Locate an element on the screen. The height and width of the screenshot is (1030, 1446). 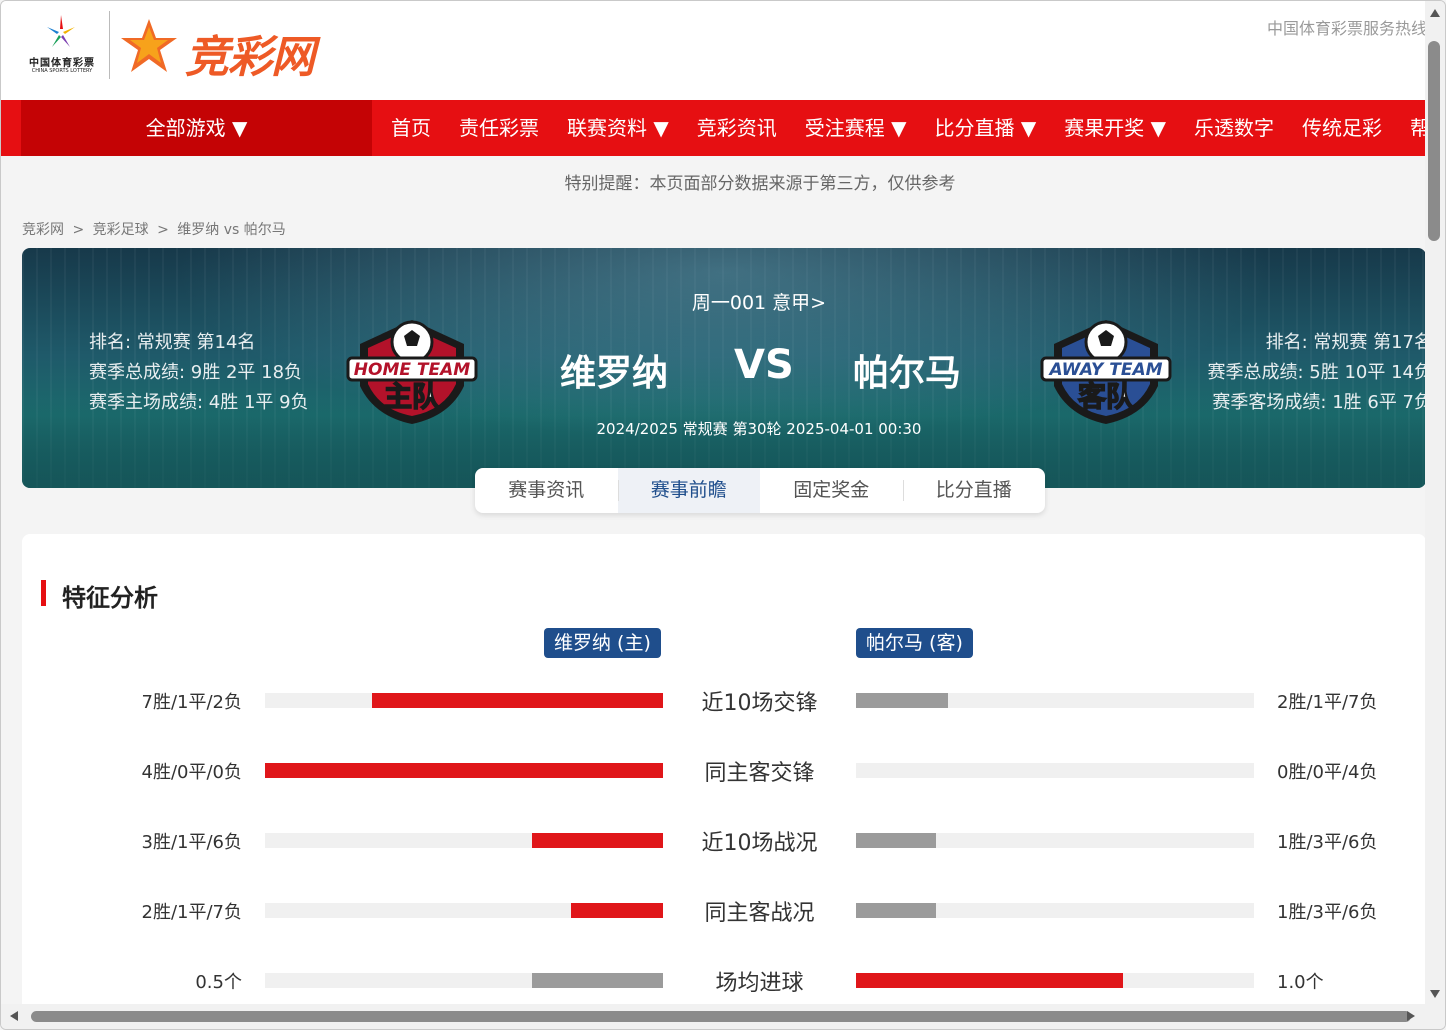
home-badge-label: HOME TEAM is located at coordinates (412, 370).